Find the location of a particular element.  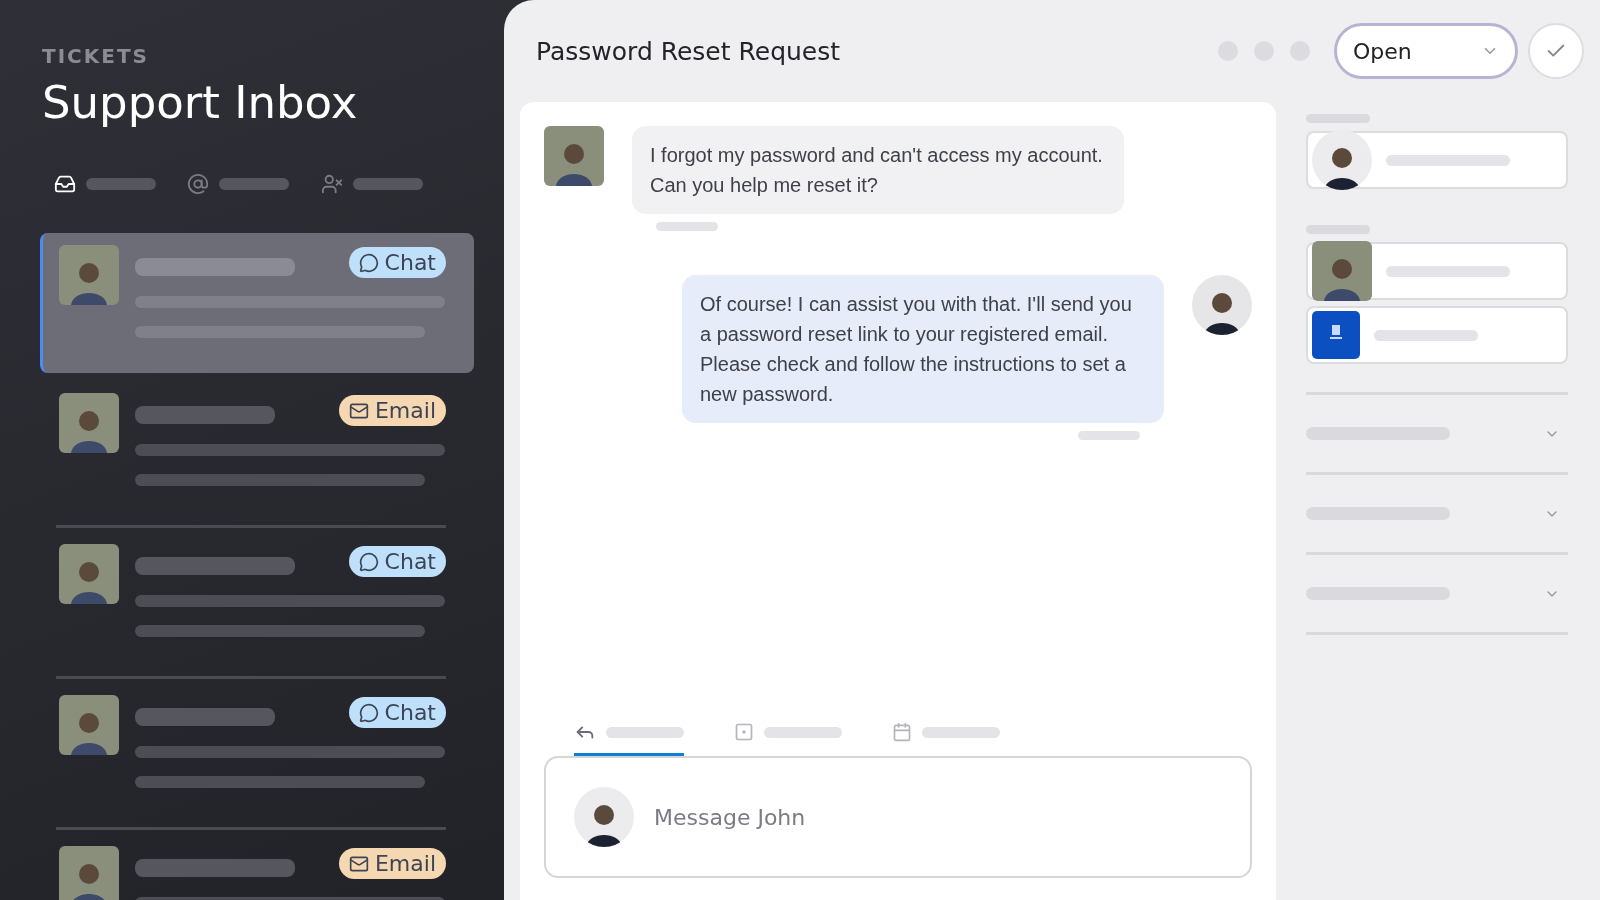

section-label: TICKETS is located at coordinates (96, 56).